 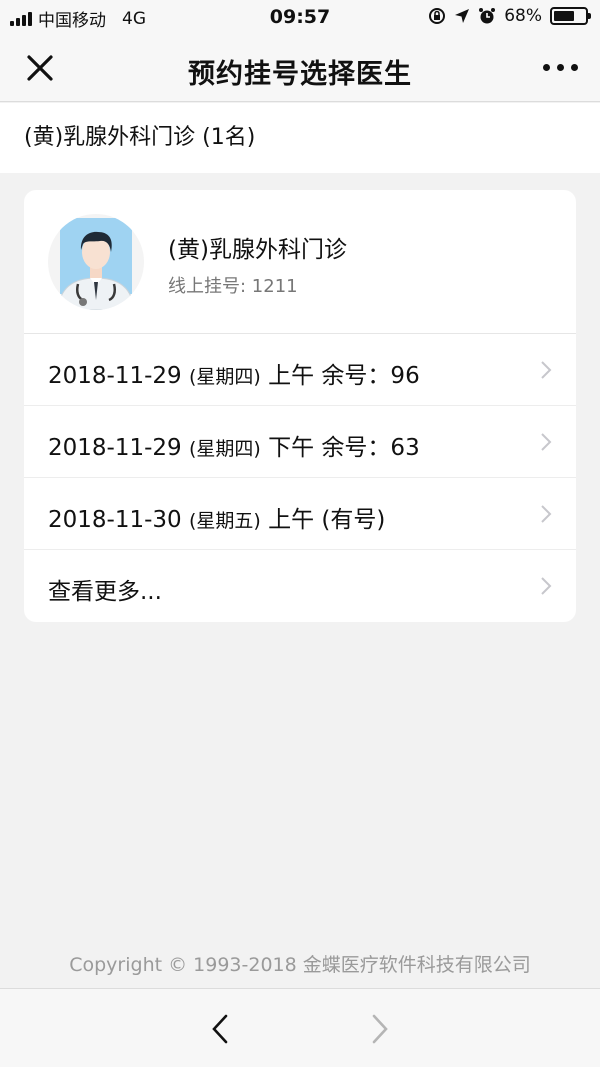 I want to click on schedule-text: 2018-11-30 (星期五) 上午 (有号), so click(x=216, y=517).